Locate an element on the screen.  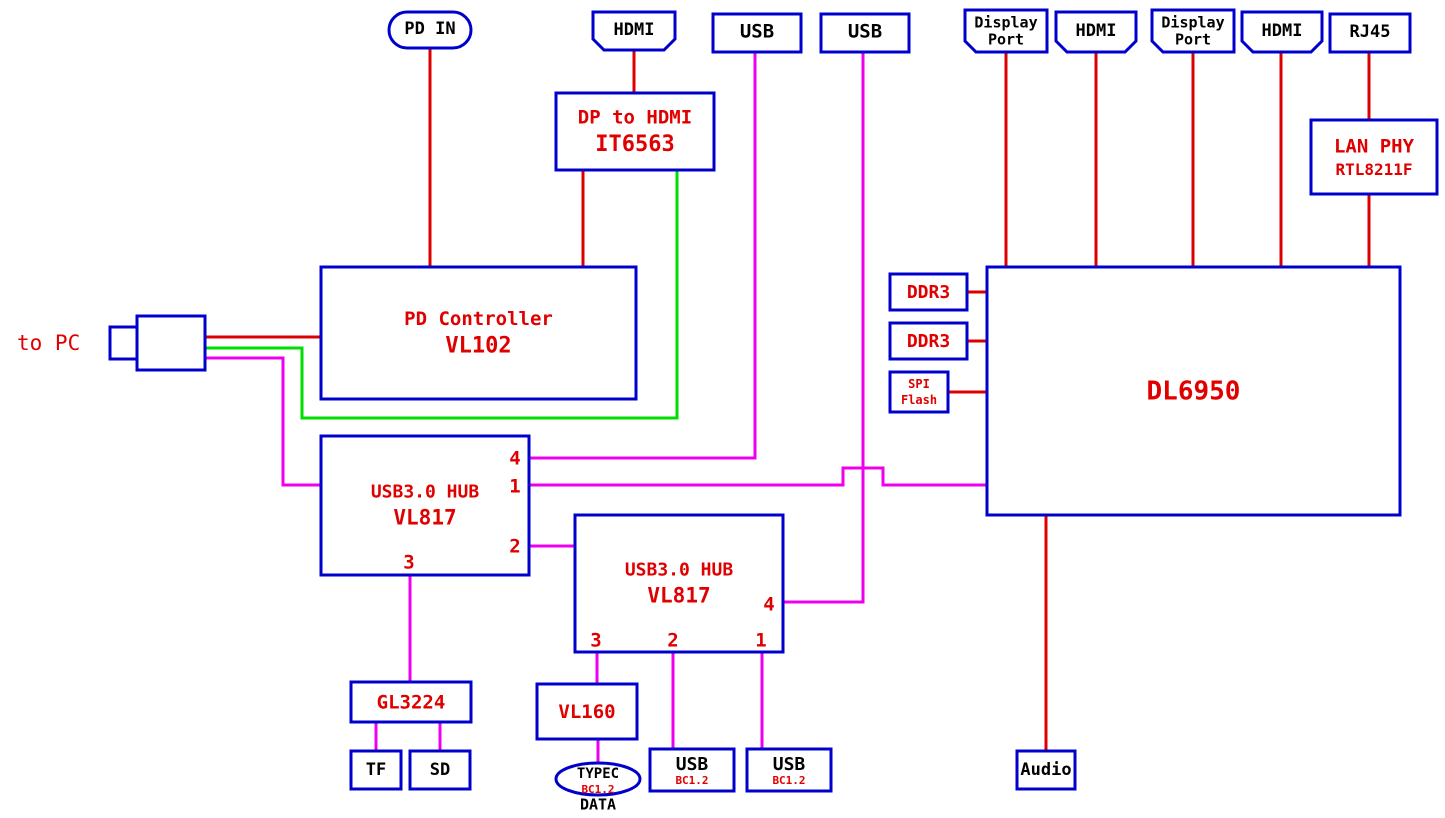
svg-text: DP to HDMI is located at coordinates (635, 117).